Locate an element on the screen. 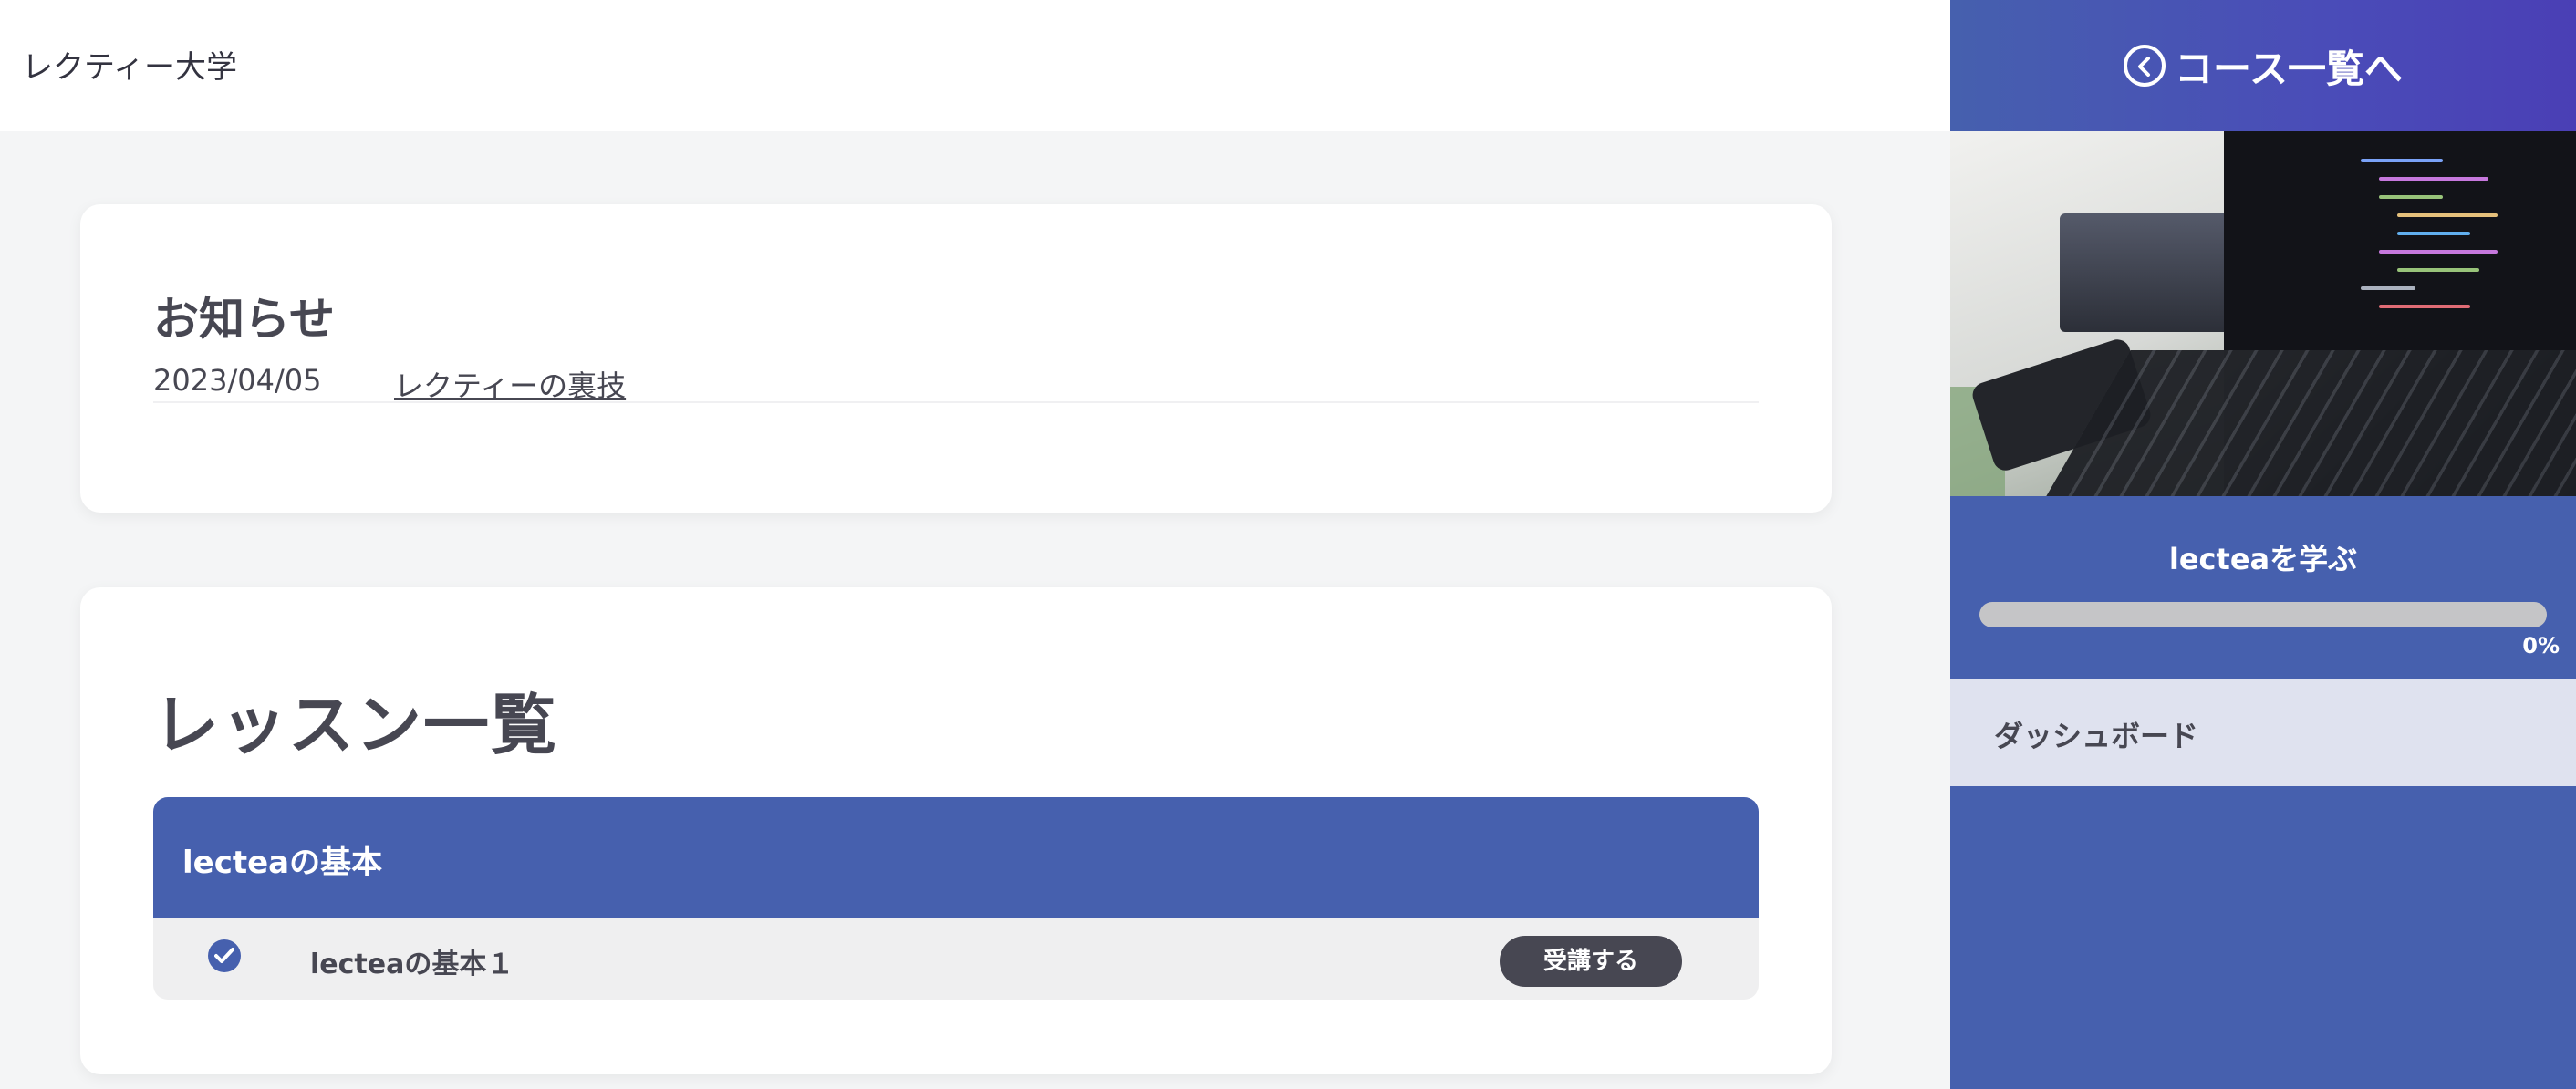  top-header: レクティー大学 is located at coordinates (975, 65).